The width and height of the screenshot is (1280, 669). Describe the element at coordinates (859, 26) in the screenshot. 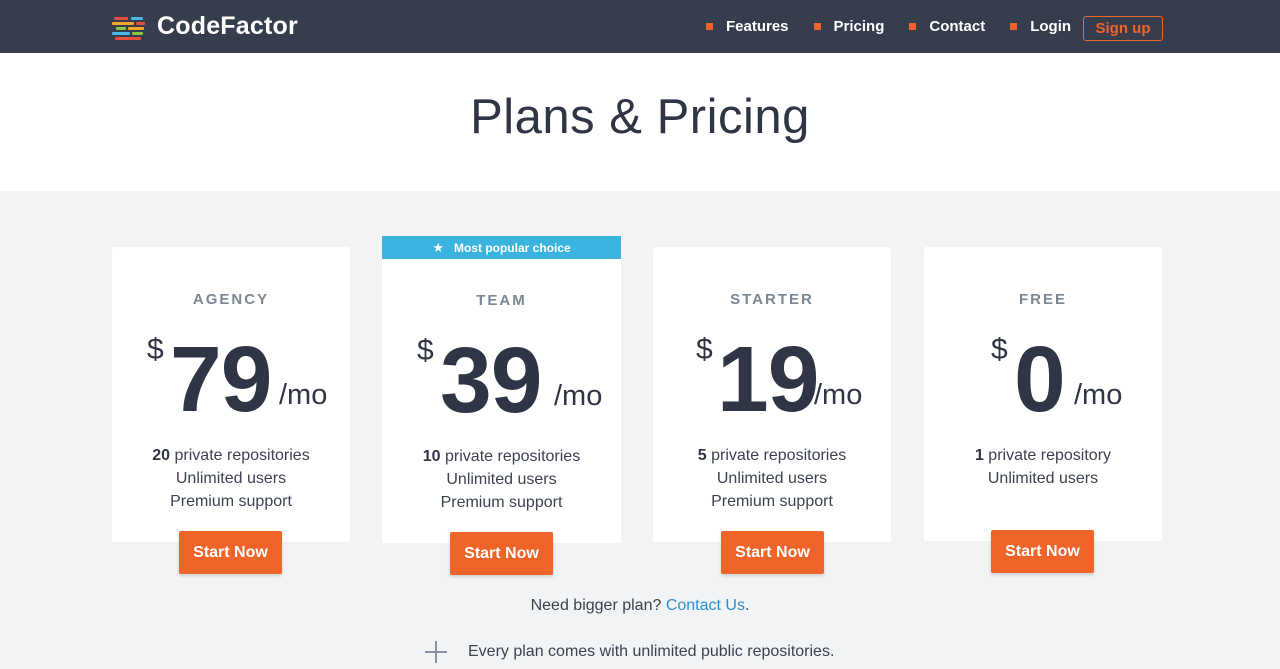

I see `nav-item-label: Pricing` at that location.